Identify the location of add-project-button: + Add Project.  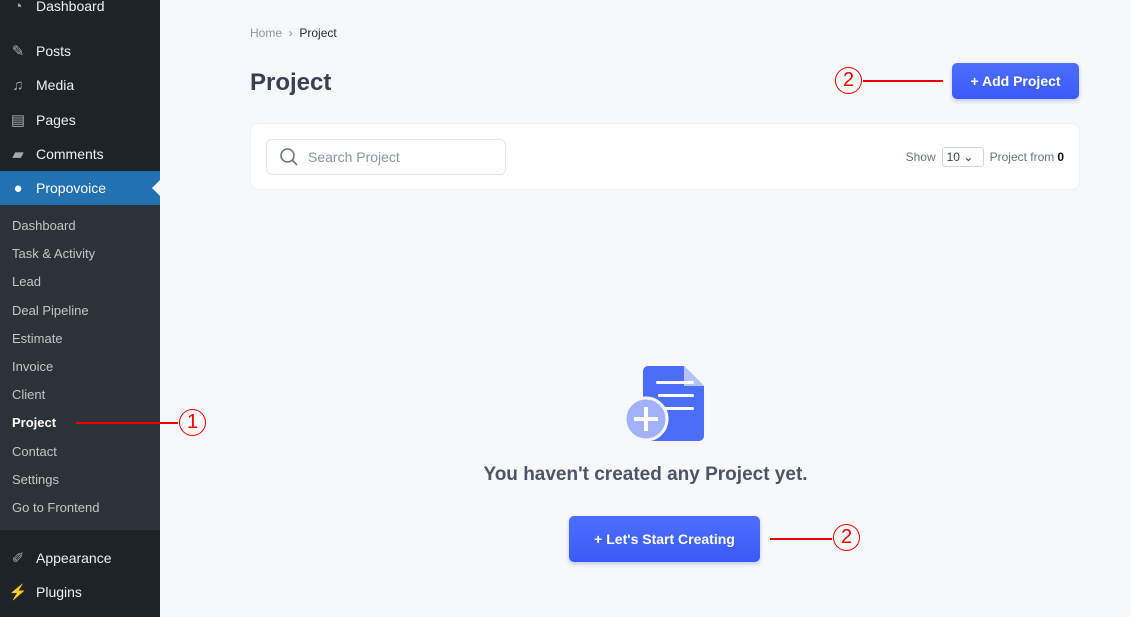
(1015, 81).